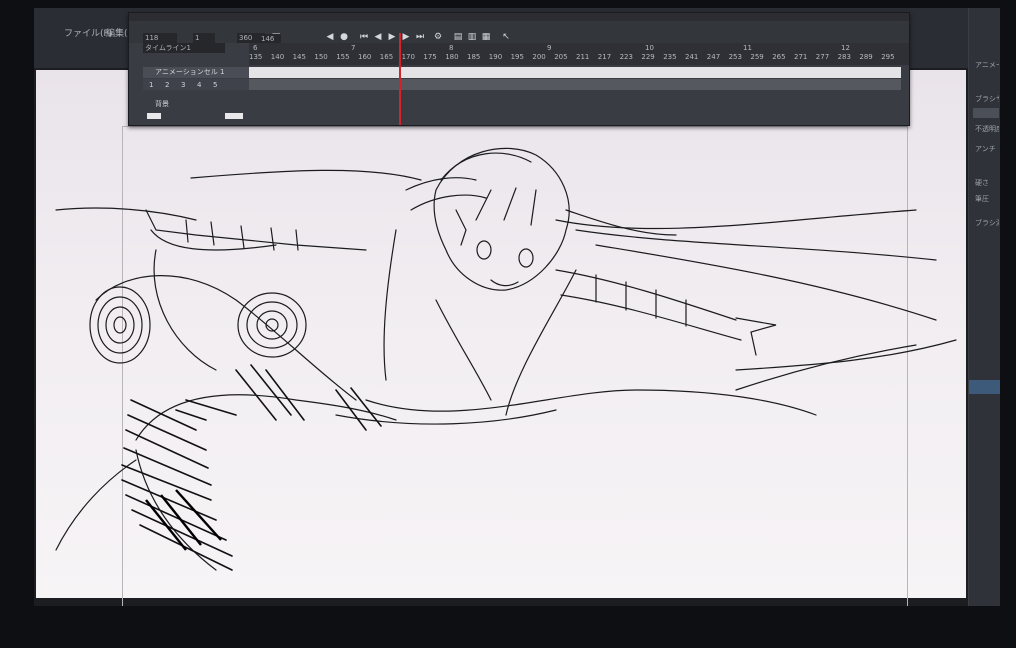  What do you see at coordinates (822, 57) in the screenshot?
I see `ruler-tick: 277` at bounding box center [822, 57].